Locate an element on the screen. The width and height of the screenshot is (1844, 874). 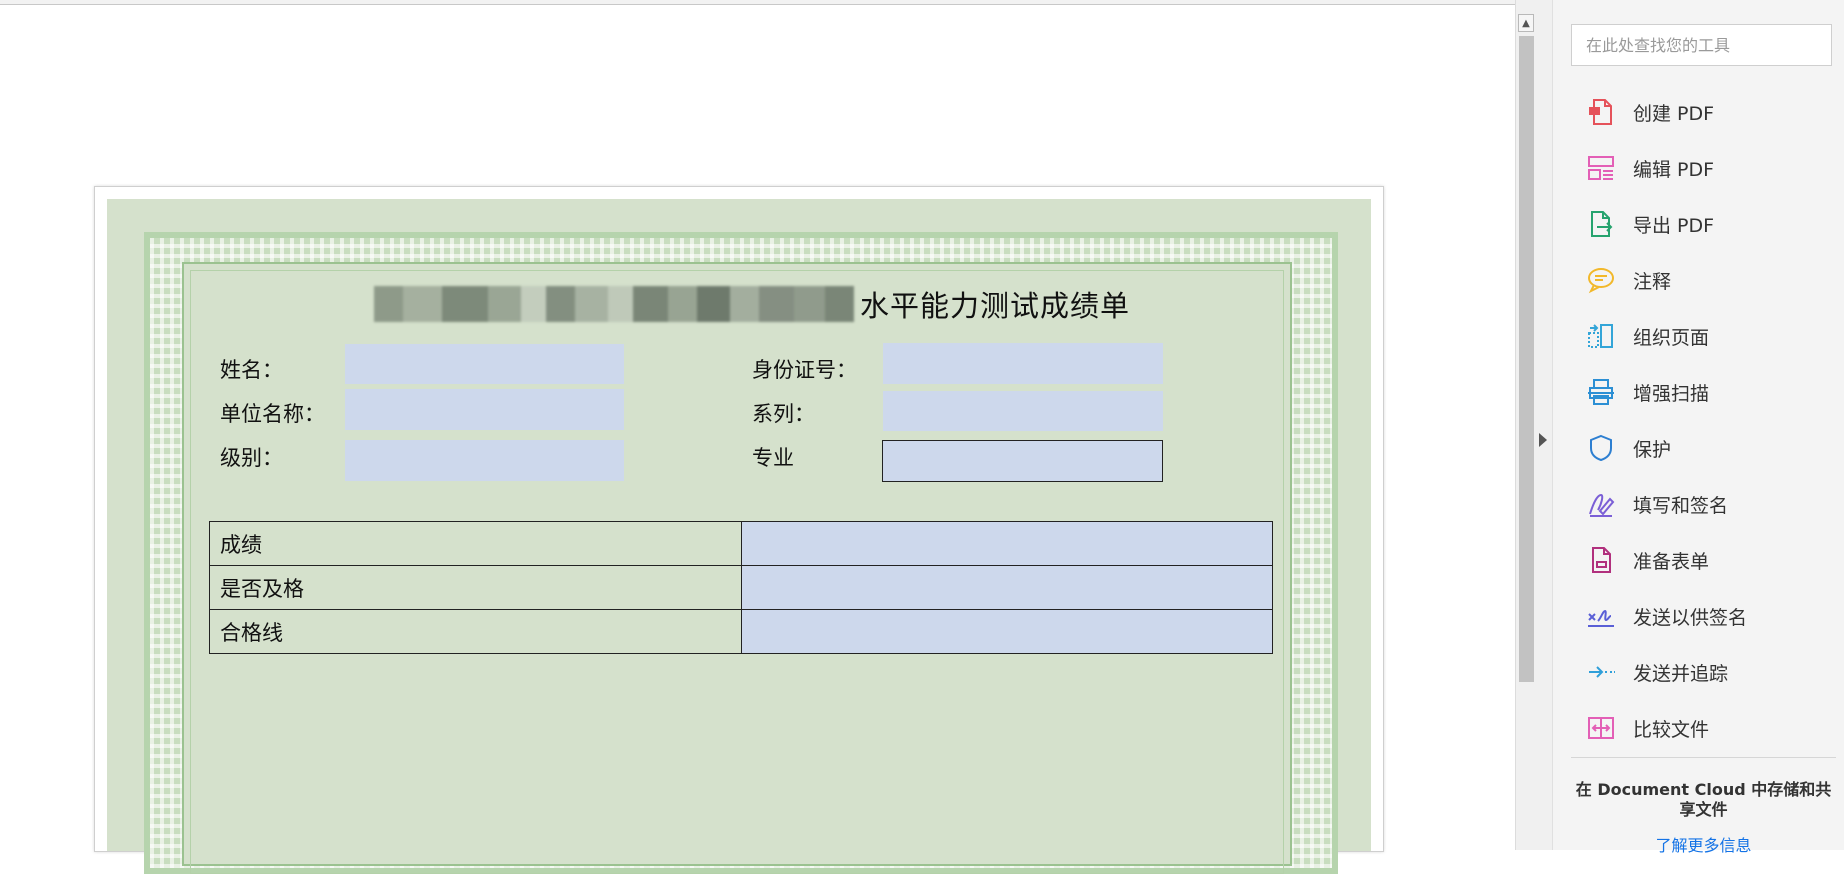
series-label: 系列： is located at coordinates (783, 414).